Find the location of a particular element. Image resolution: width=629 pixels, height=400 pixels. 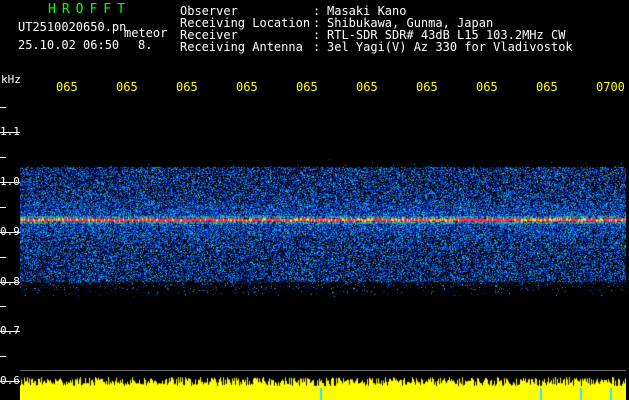

level-baseline is located at coordinates (323, 370).